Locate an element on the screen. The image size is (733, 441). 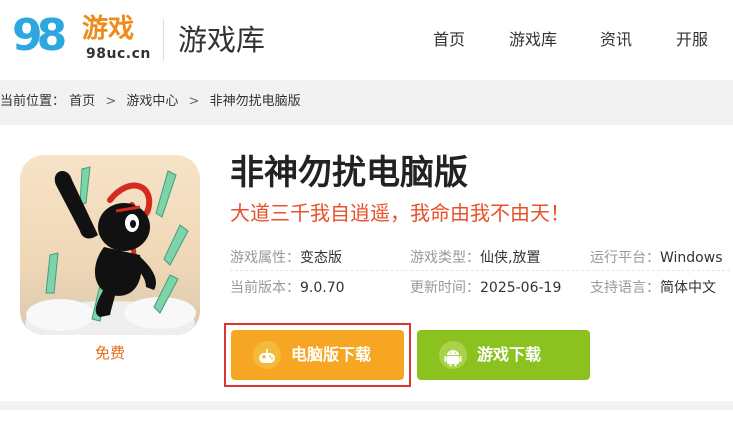
meta-label: 当前版本： is located at coordinates (265, 288).